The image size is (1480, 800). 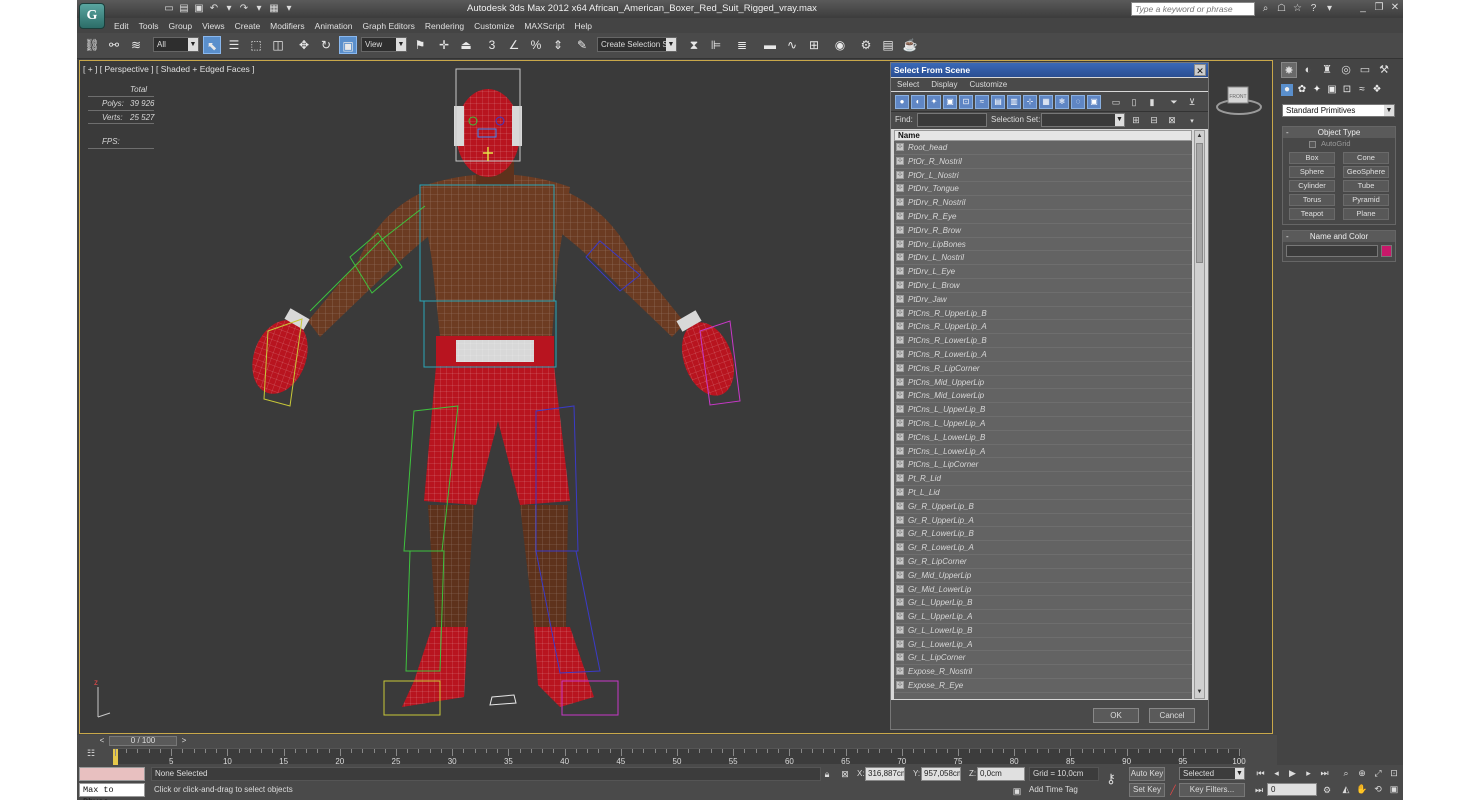 I want to click on pan-icon: ✋, so click(x=1362, y=789).